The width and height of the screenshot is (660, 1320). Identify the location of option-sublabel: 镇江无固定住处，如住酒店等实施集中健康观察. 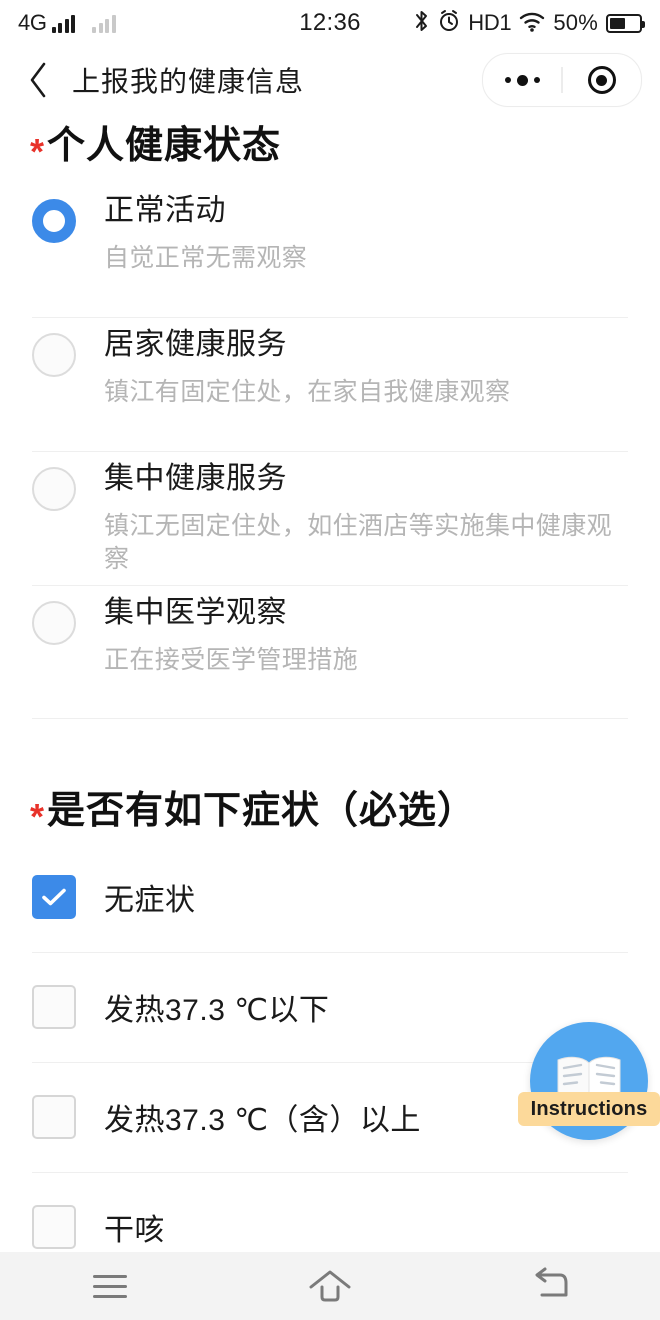
(358, 542).